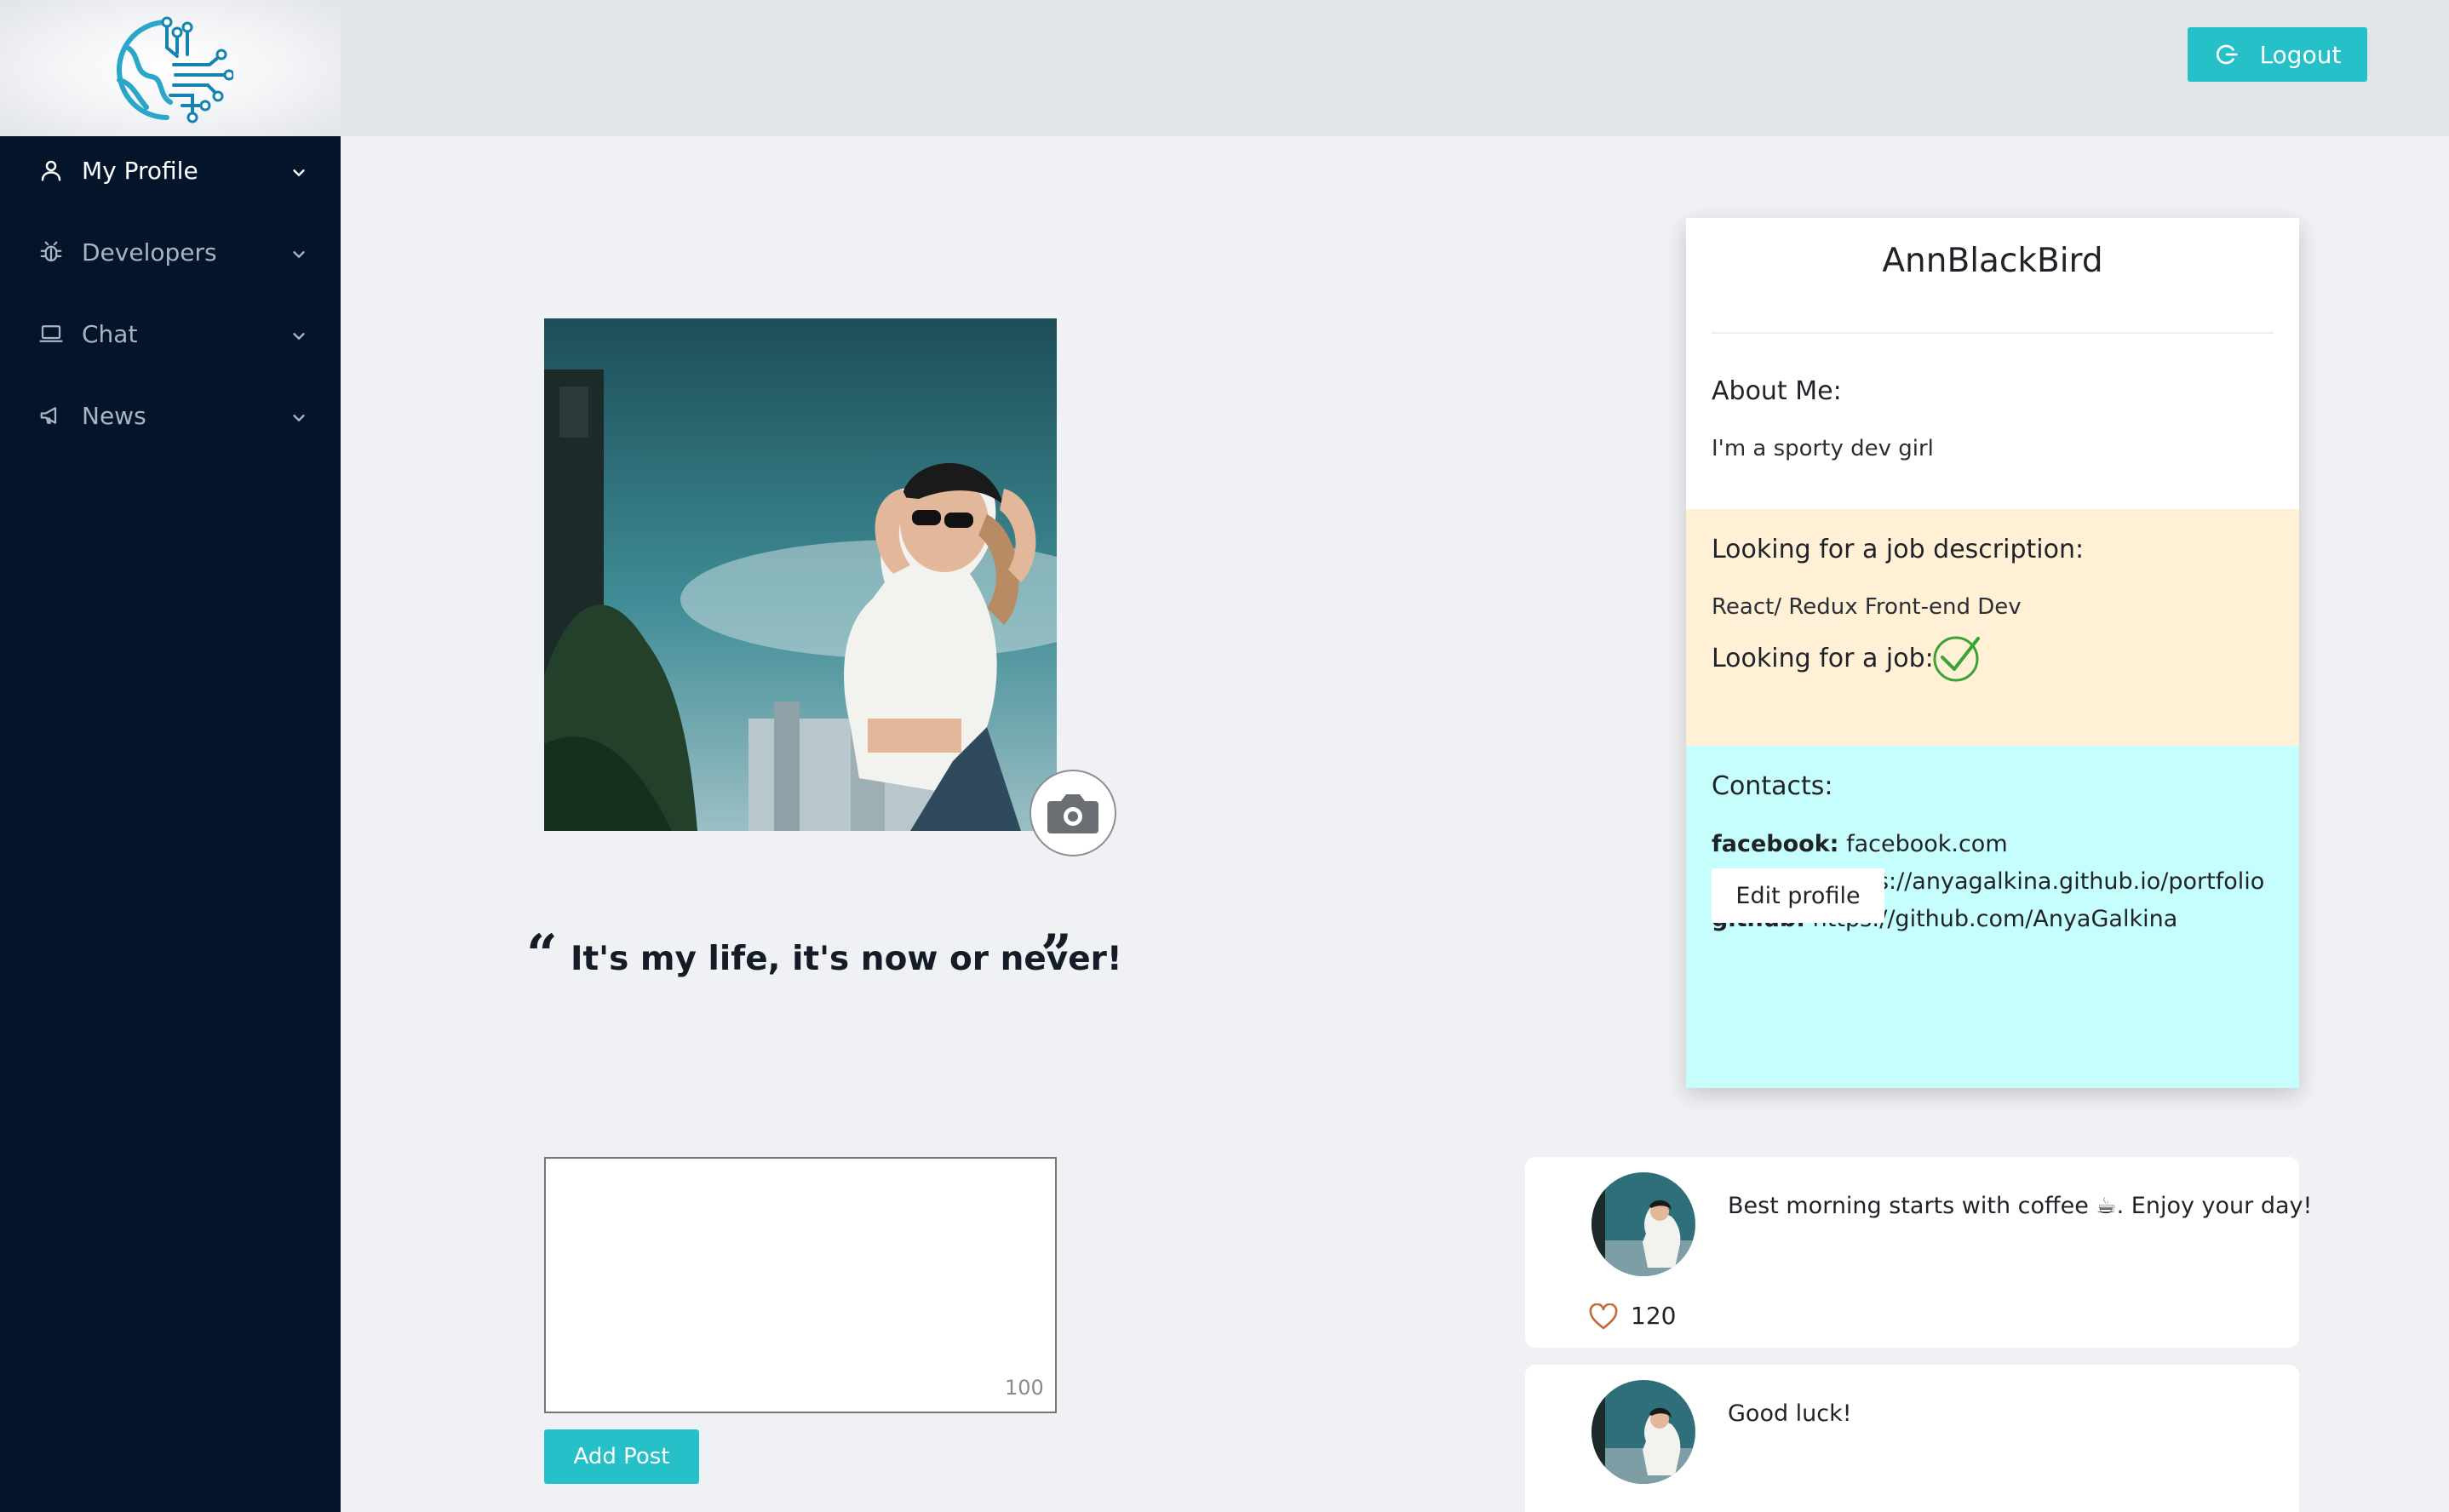 The width and height of the screenshot is (2449, 1512). Describe the element at coordinates (1992, 261) in the screenshot. I see `profile-name: AnnBlackBird` at that location.